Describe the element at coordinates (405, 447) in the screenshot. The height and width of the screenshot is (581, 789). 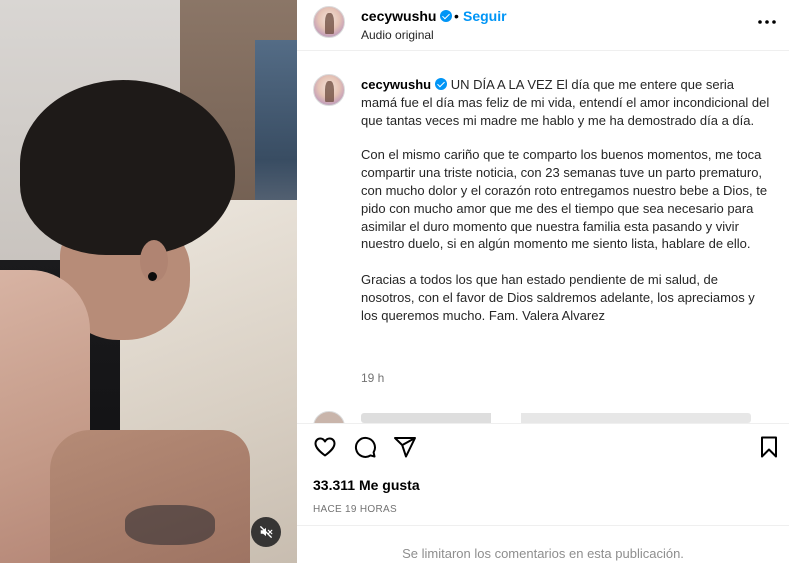
I see `share-icon` at that location.